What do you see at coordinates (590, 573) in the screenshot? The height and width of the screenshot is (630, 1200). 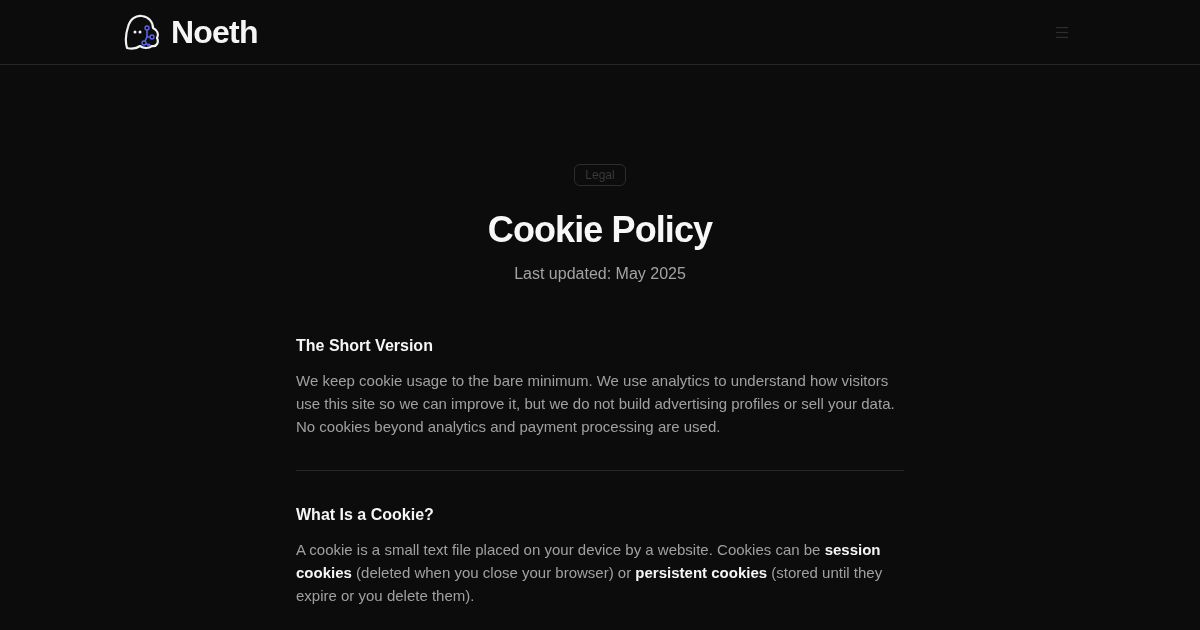 I see `section-paragraph: A cookie is a small text file placed on your device by a website. Cookies can be session cookies (deleted when you close your browser) or persistent cookies (stored until they expire or you delete them).` at bounding box center [590, 573].